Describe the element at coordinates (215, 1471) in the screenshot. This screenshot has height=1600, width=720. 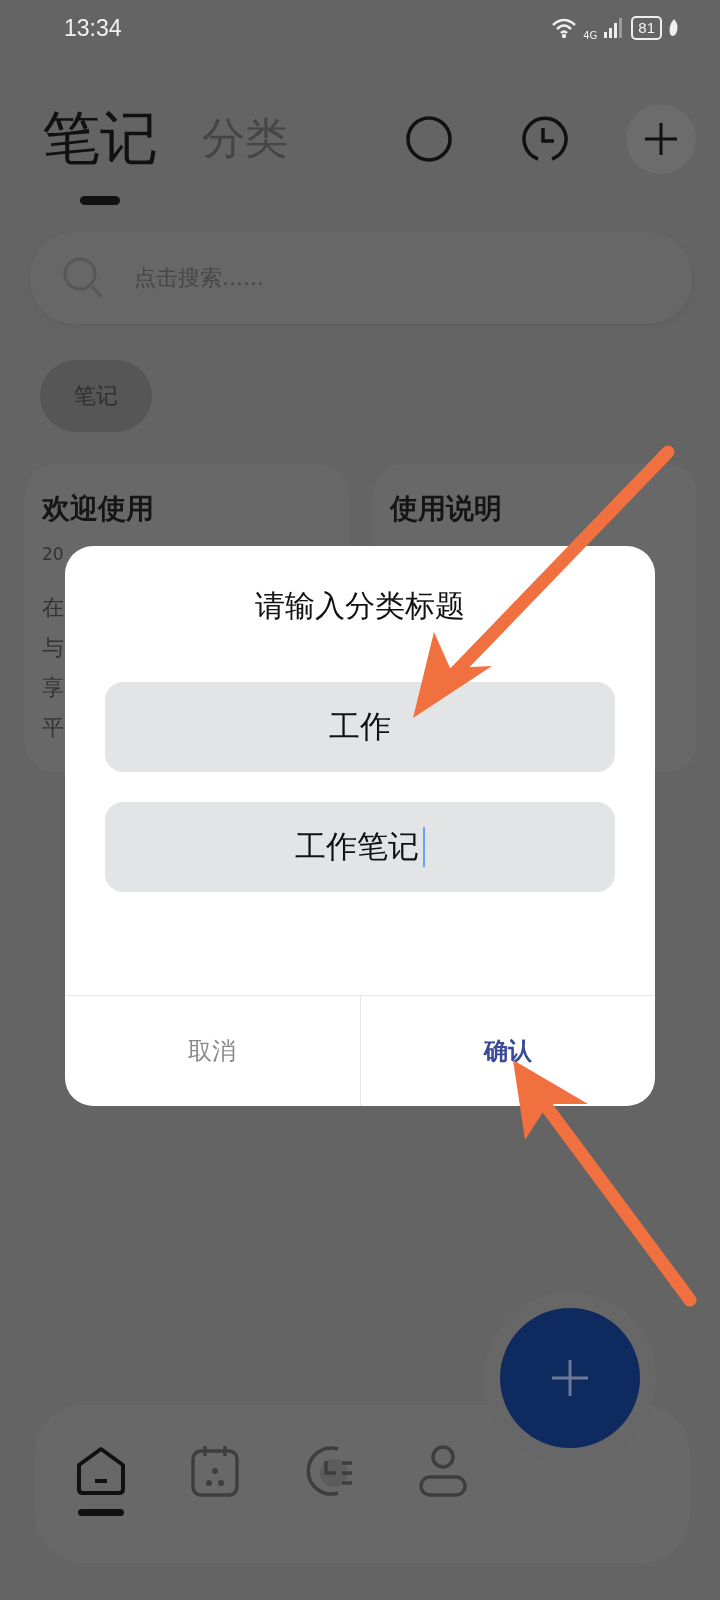
I see `calendar-icon` at that location.